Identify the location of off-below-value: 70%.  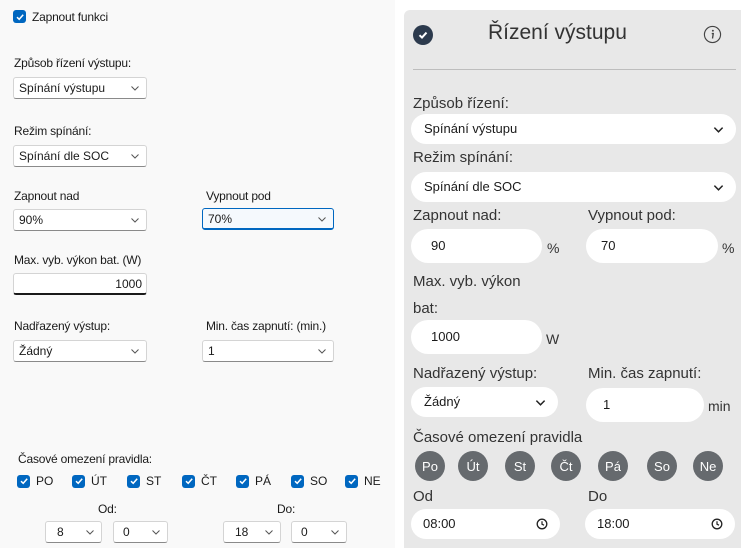
(220, 219).